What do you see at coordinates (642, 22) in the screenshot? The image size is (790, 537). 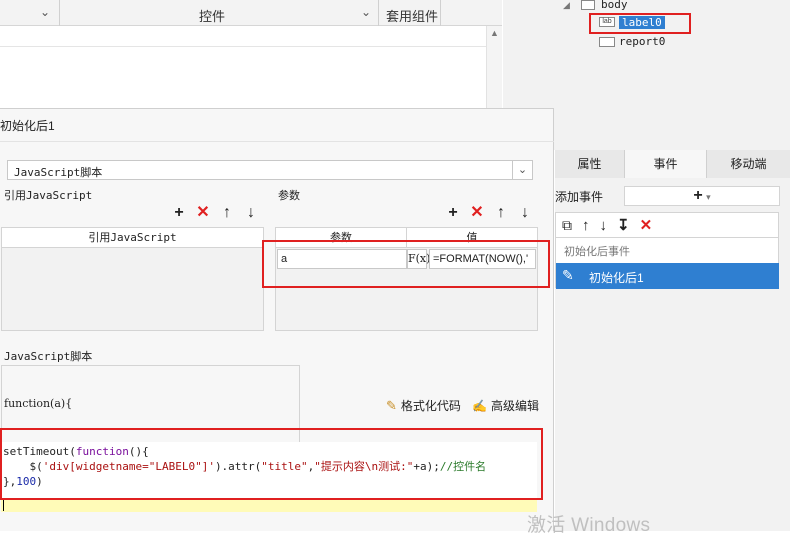 I see `tree-node-label0: label0` at bounding box center [642, 22].